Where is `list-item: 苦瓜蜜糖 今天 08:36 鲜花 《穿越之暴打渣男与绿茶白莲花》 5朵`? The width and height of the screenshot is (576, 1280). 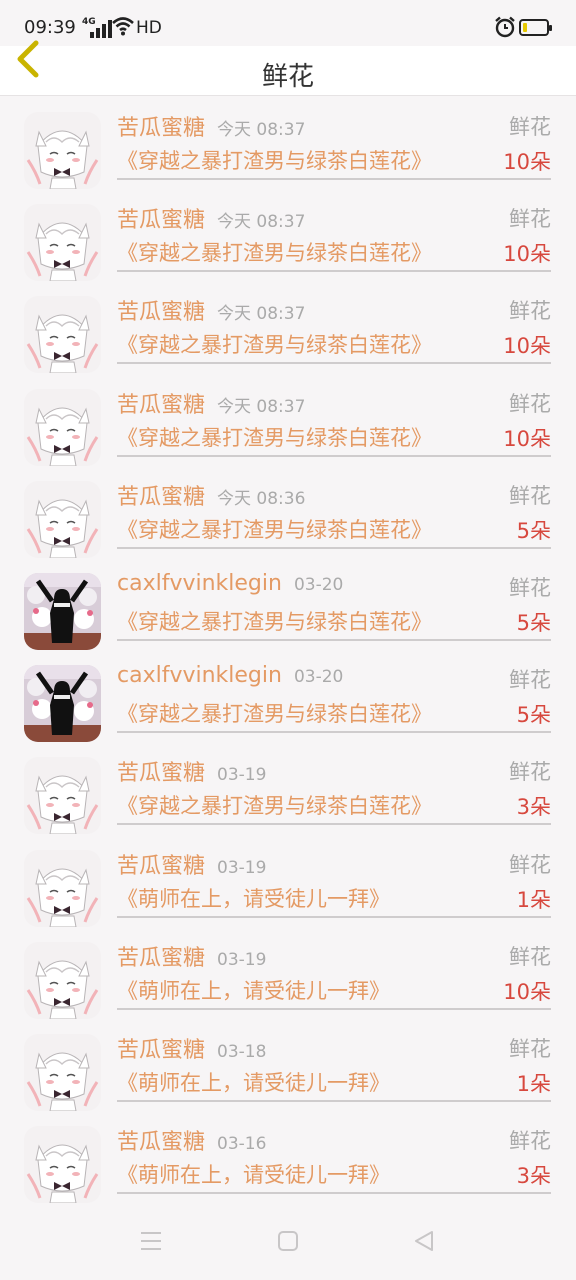 list-item: 苦瓜蜜糖 今天 08:36 鲜花 《穿越之暴打渣男与绿茶白莲花》 5朵 is located at coordinates (288, 511).